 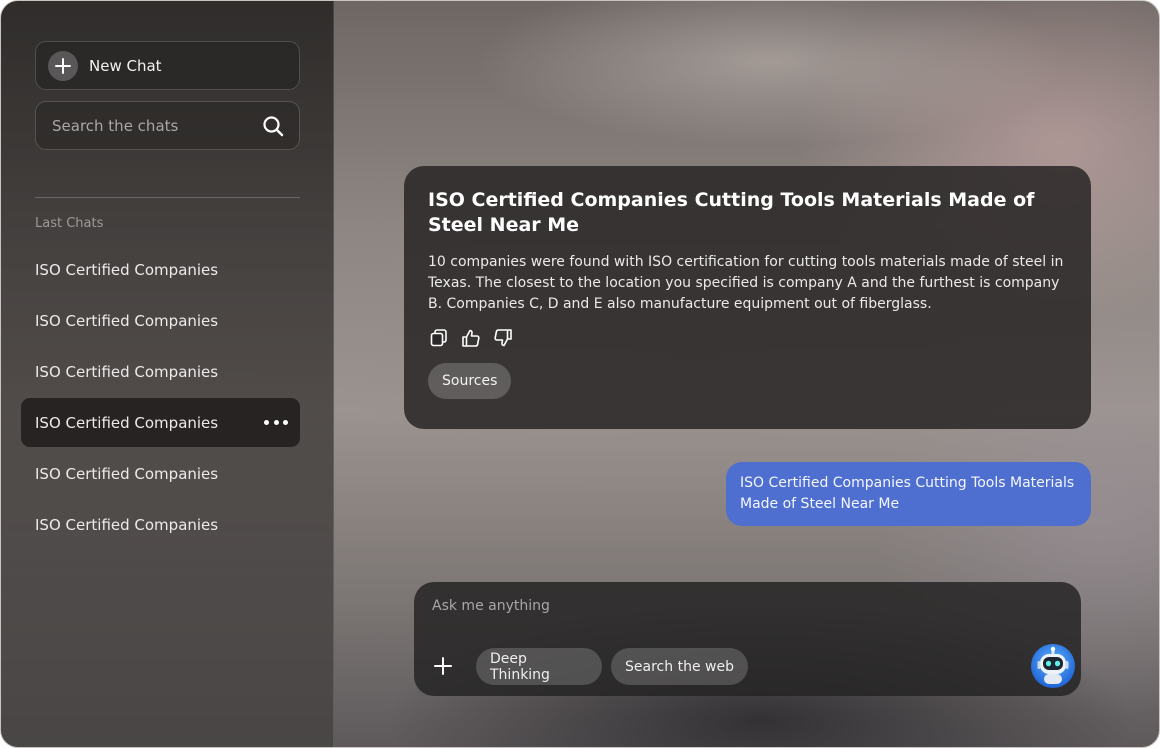 What do you see at coordinates (747, 639) in the screenshot?
I see `message-composer: Deep Thinking Search the web` at bounding box center [747, 639].